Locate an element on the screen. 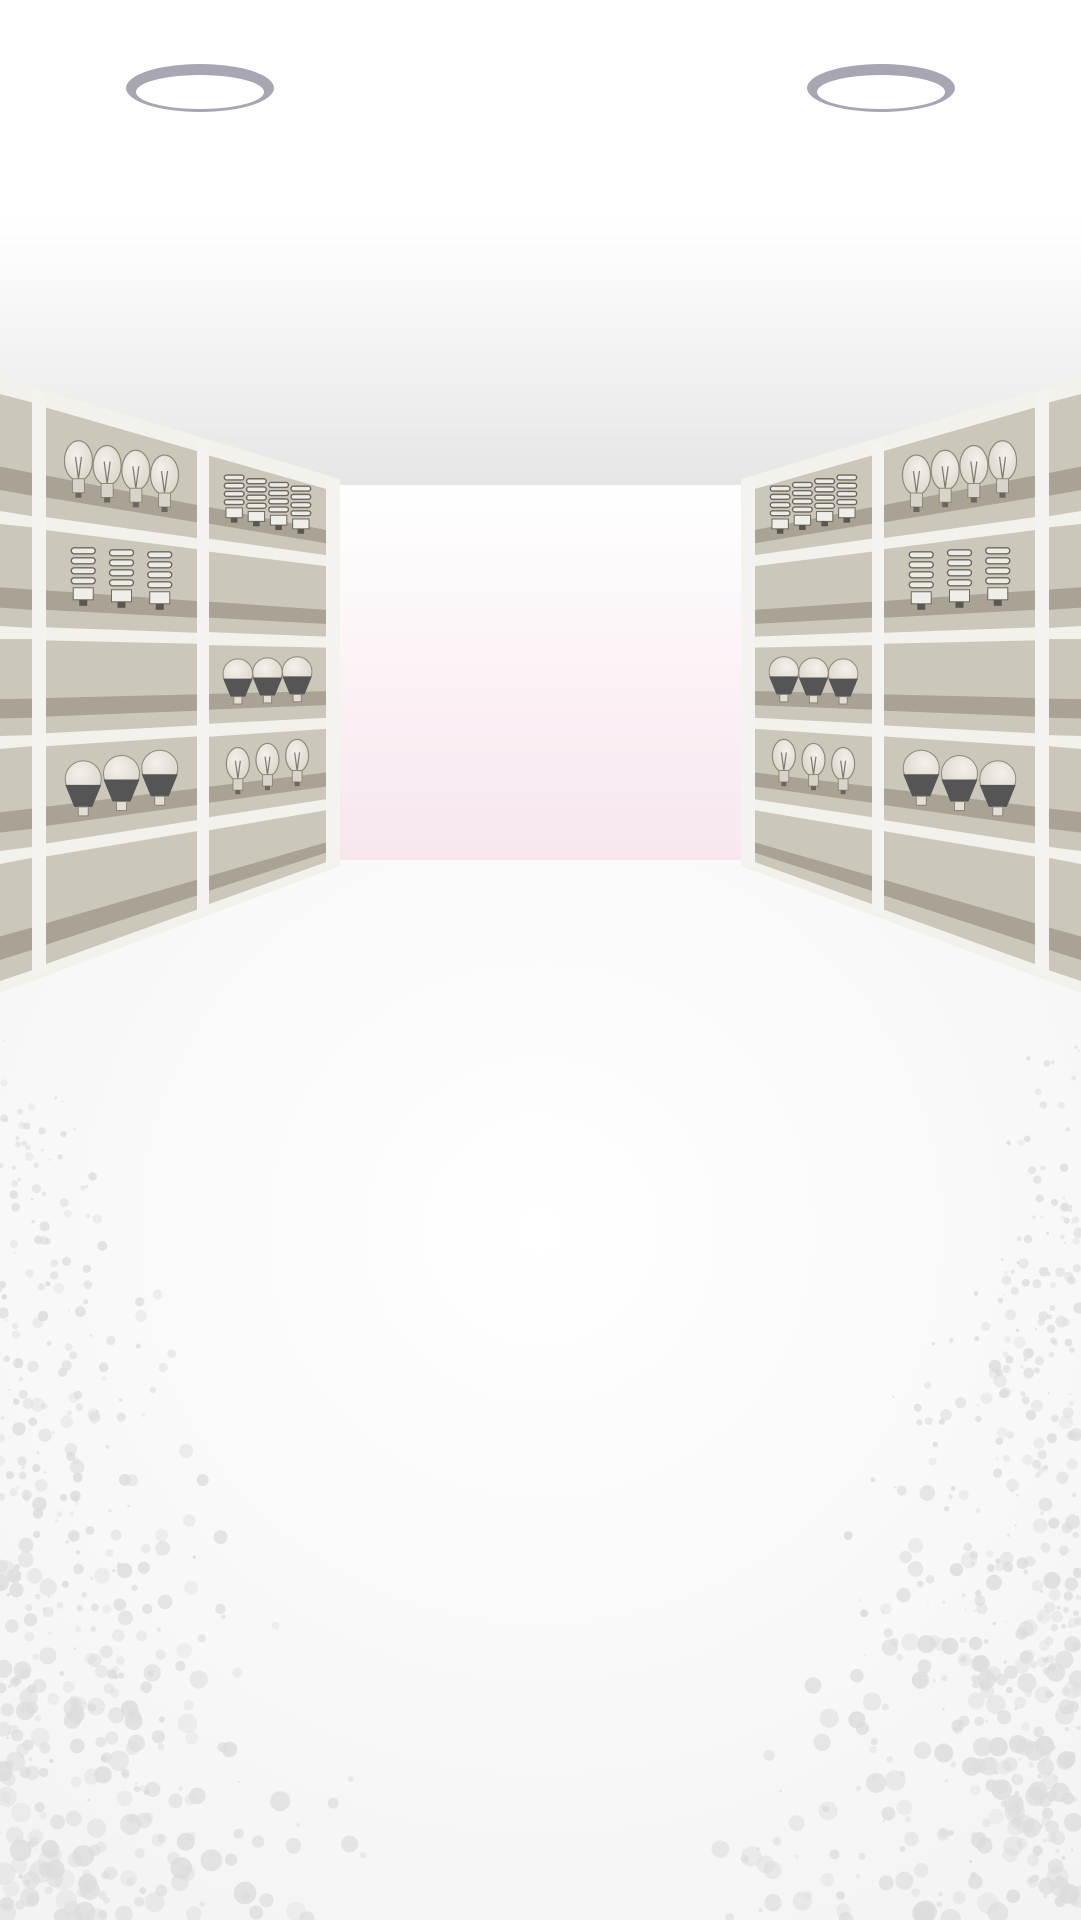  ceiling-light-right is located at coordinates (881, 88).